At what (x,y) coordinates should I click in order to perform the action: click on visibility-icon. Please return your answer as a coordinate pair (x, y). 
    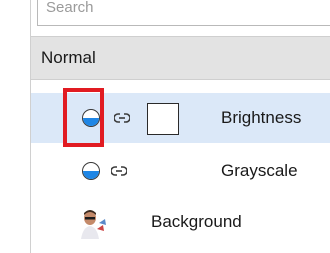
    Looking at the image, I should click on (91, 171).